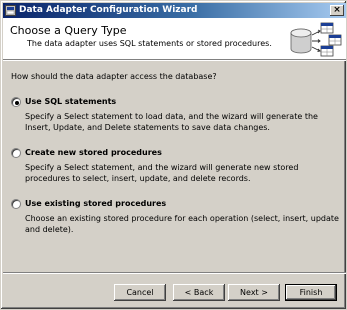  I want to click on wizard-app-icon, so click(10, 10).